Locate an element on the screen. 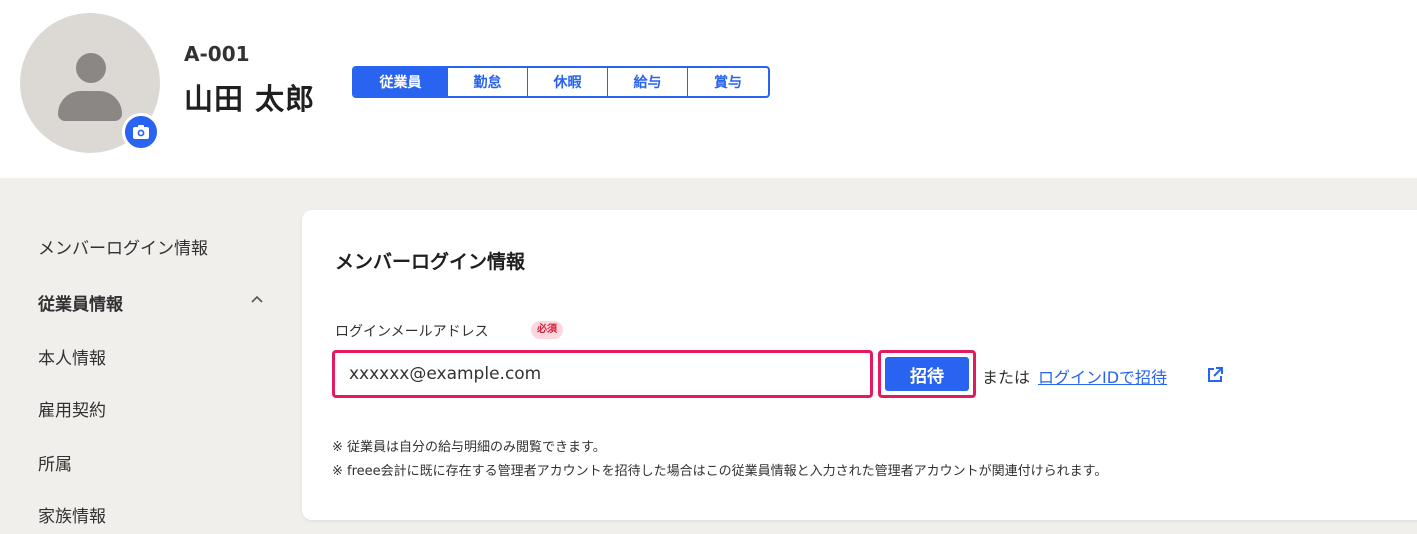  required-badge: 必須 is located at coordinates (547, 330).